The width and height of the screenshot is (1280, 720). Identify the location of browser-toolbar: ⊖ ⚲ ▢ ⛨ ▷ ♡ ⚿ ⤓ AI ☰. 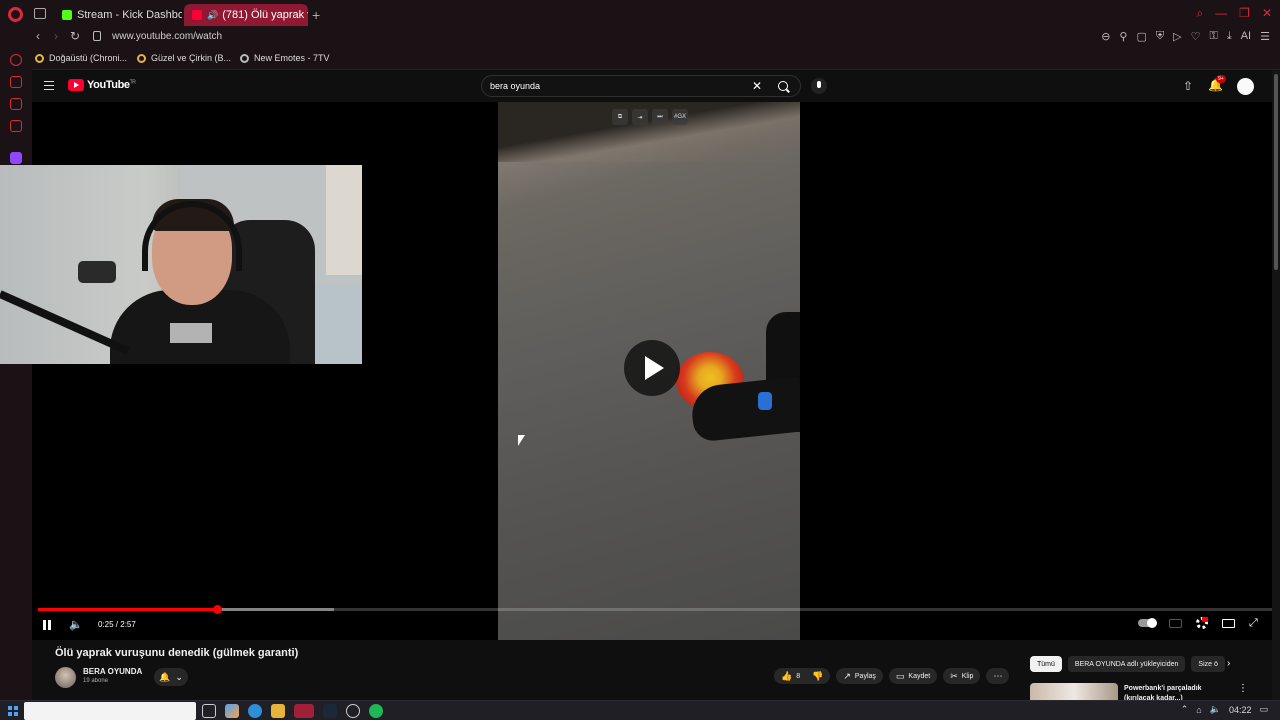
(1185, 36).